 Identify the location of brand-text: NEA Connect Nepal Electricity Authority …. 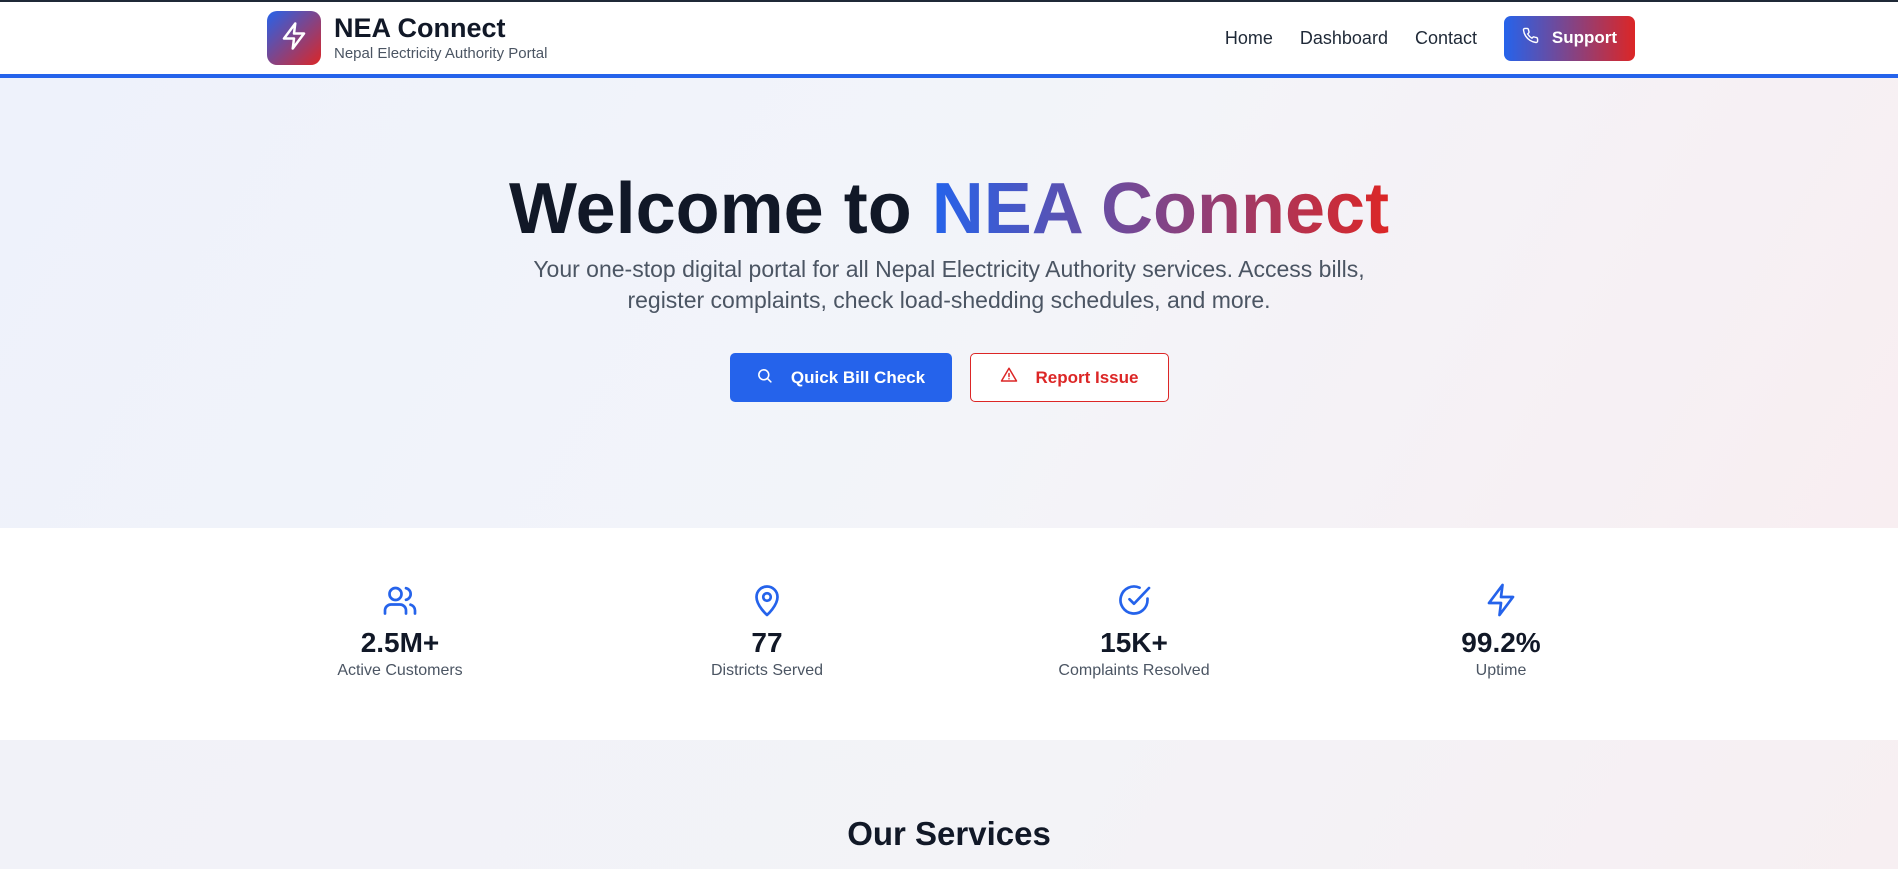
(440, 38).